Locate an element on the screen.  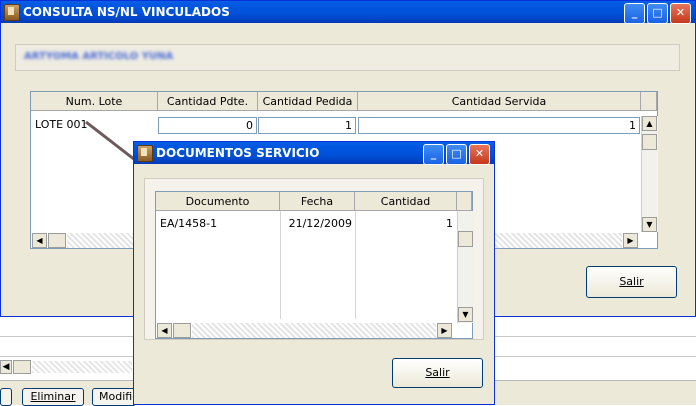
cell-documento: EA/1458-1 is located at coordinates (218, 224).